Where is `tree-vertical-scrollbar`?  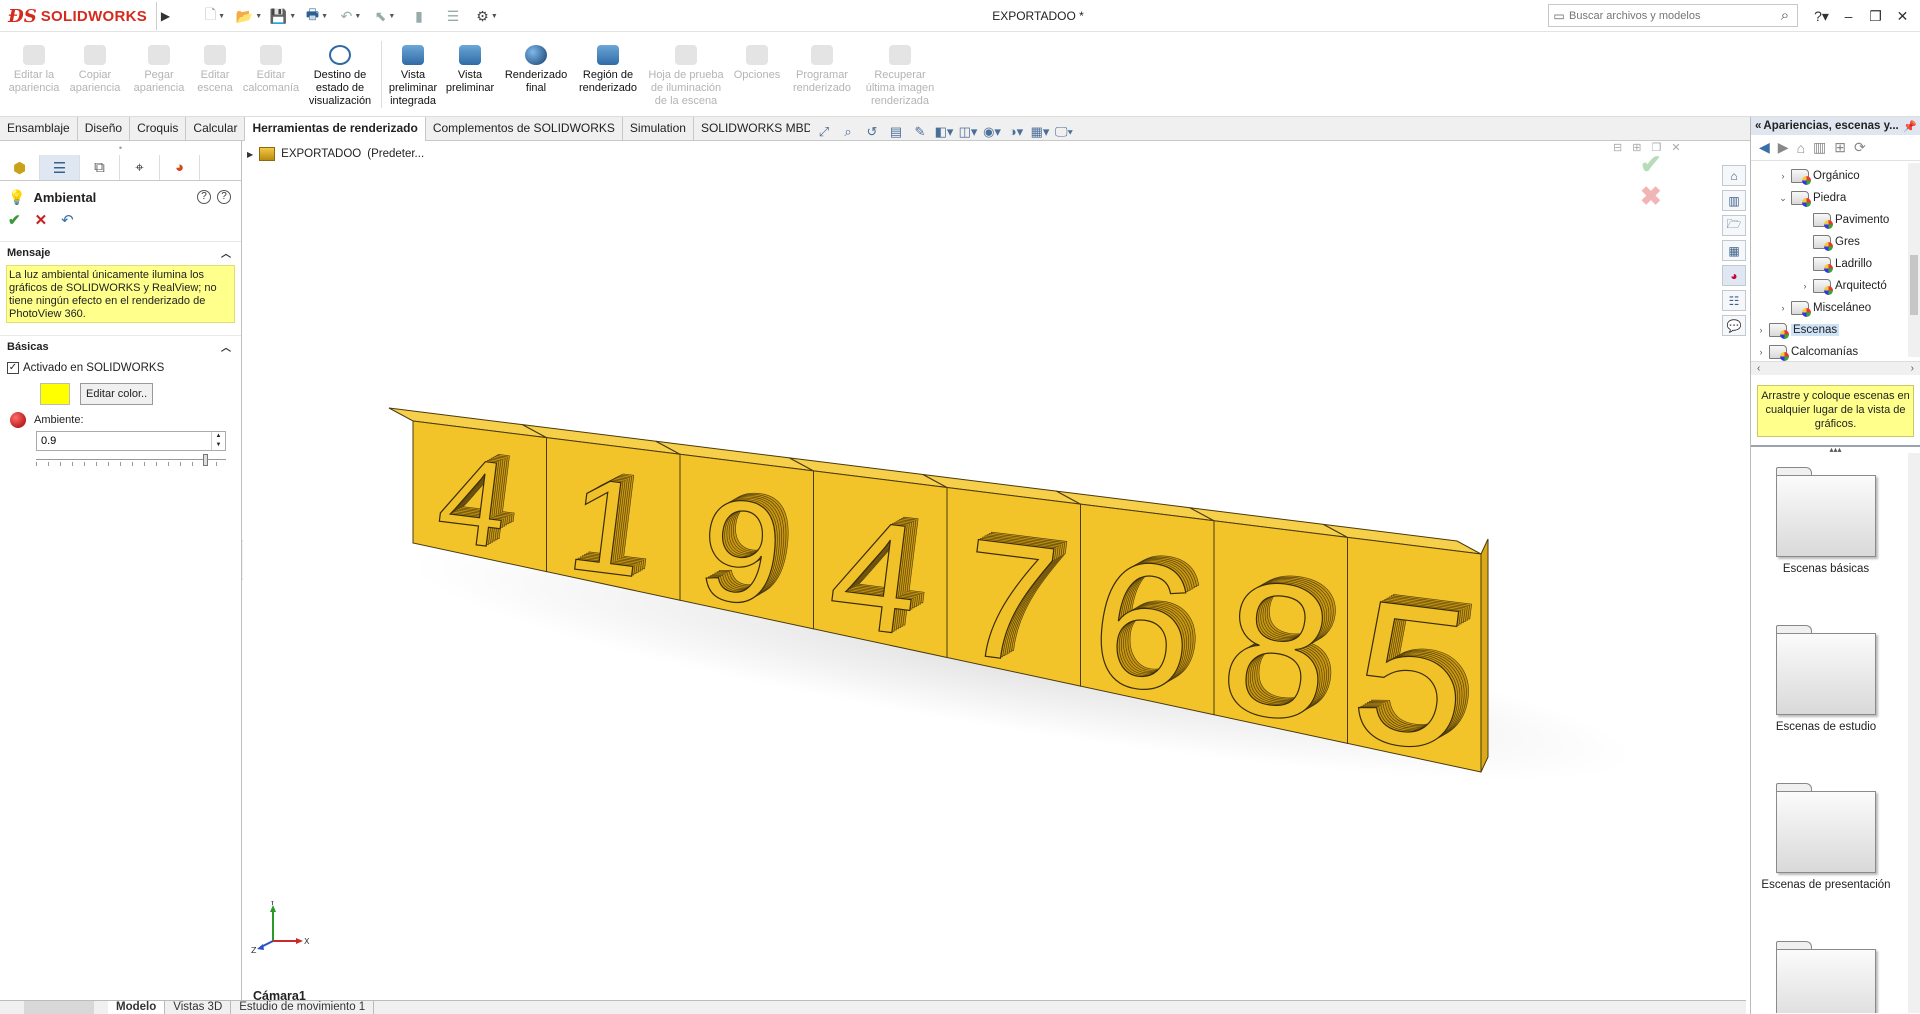
tree-vertical-scrollbar is located at coordinates (1914, 260).